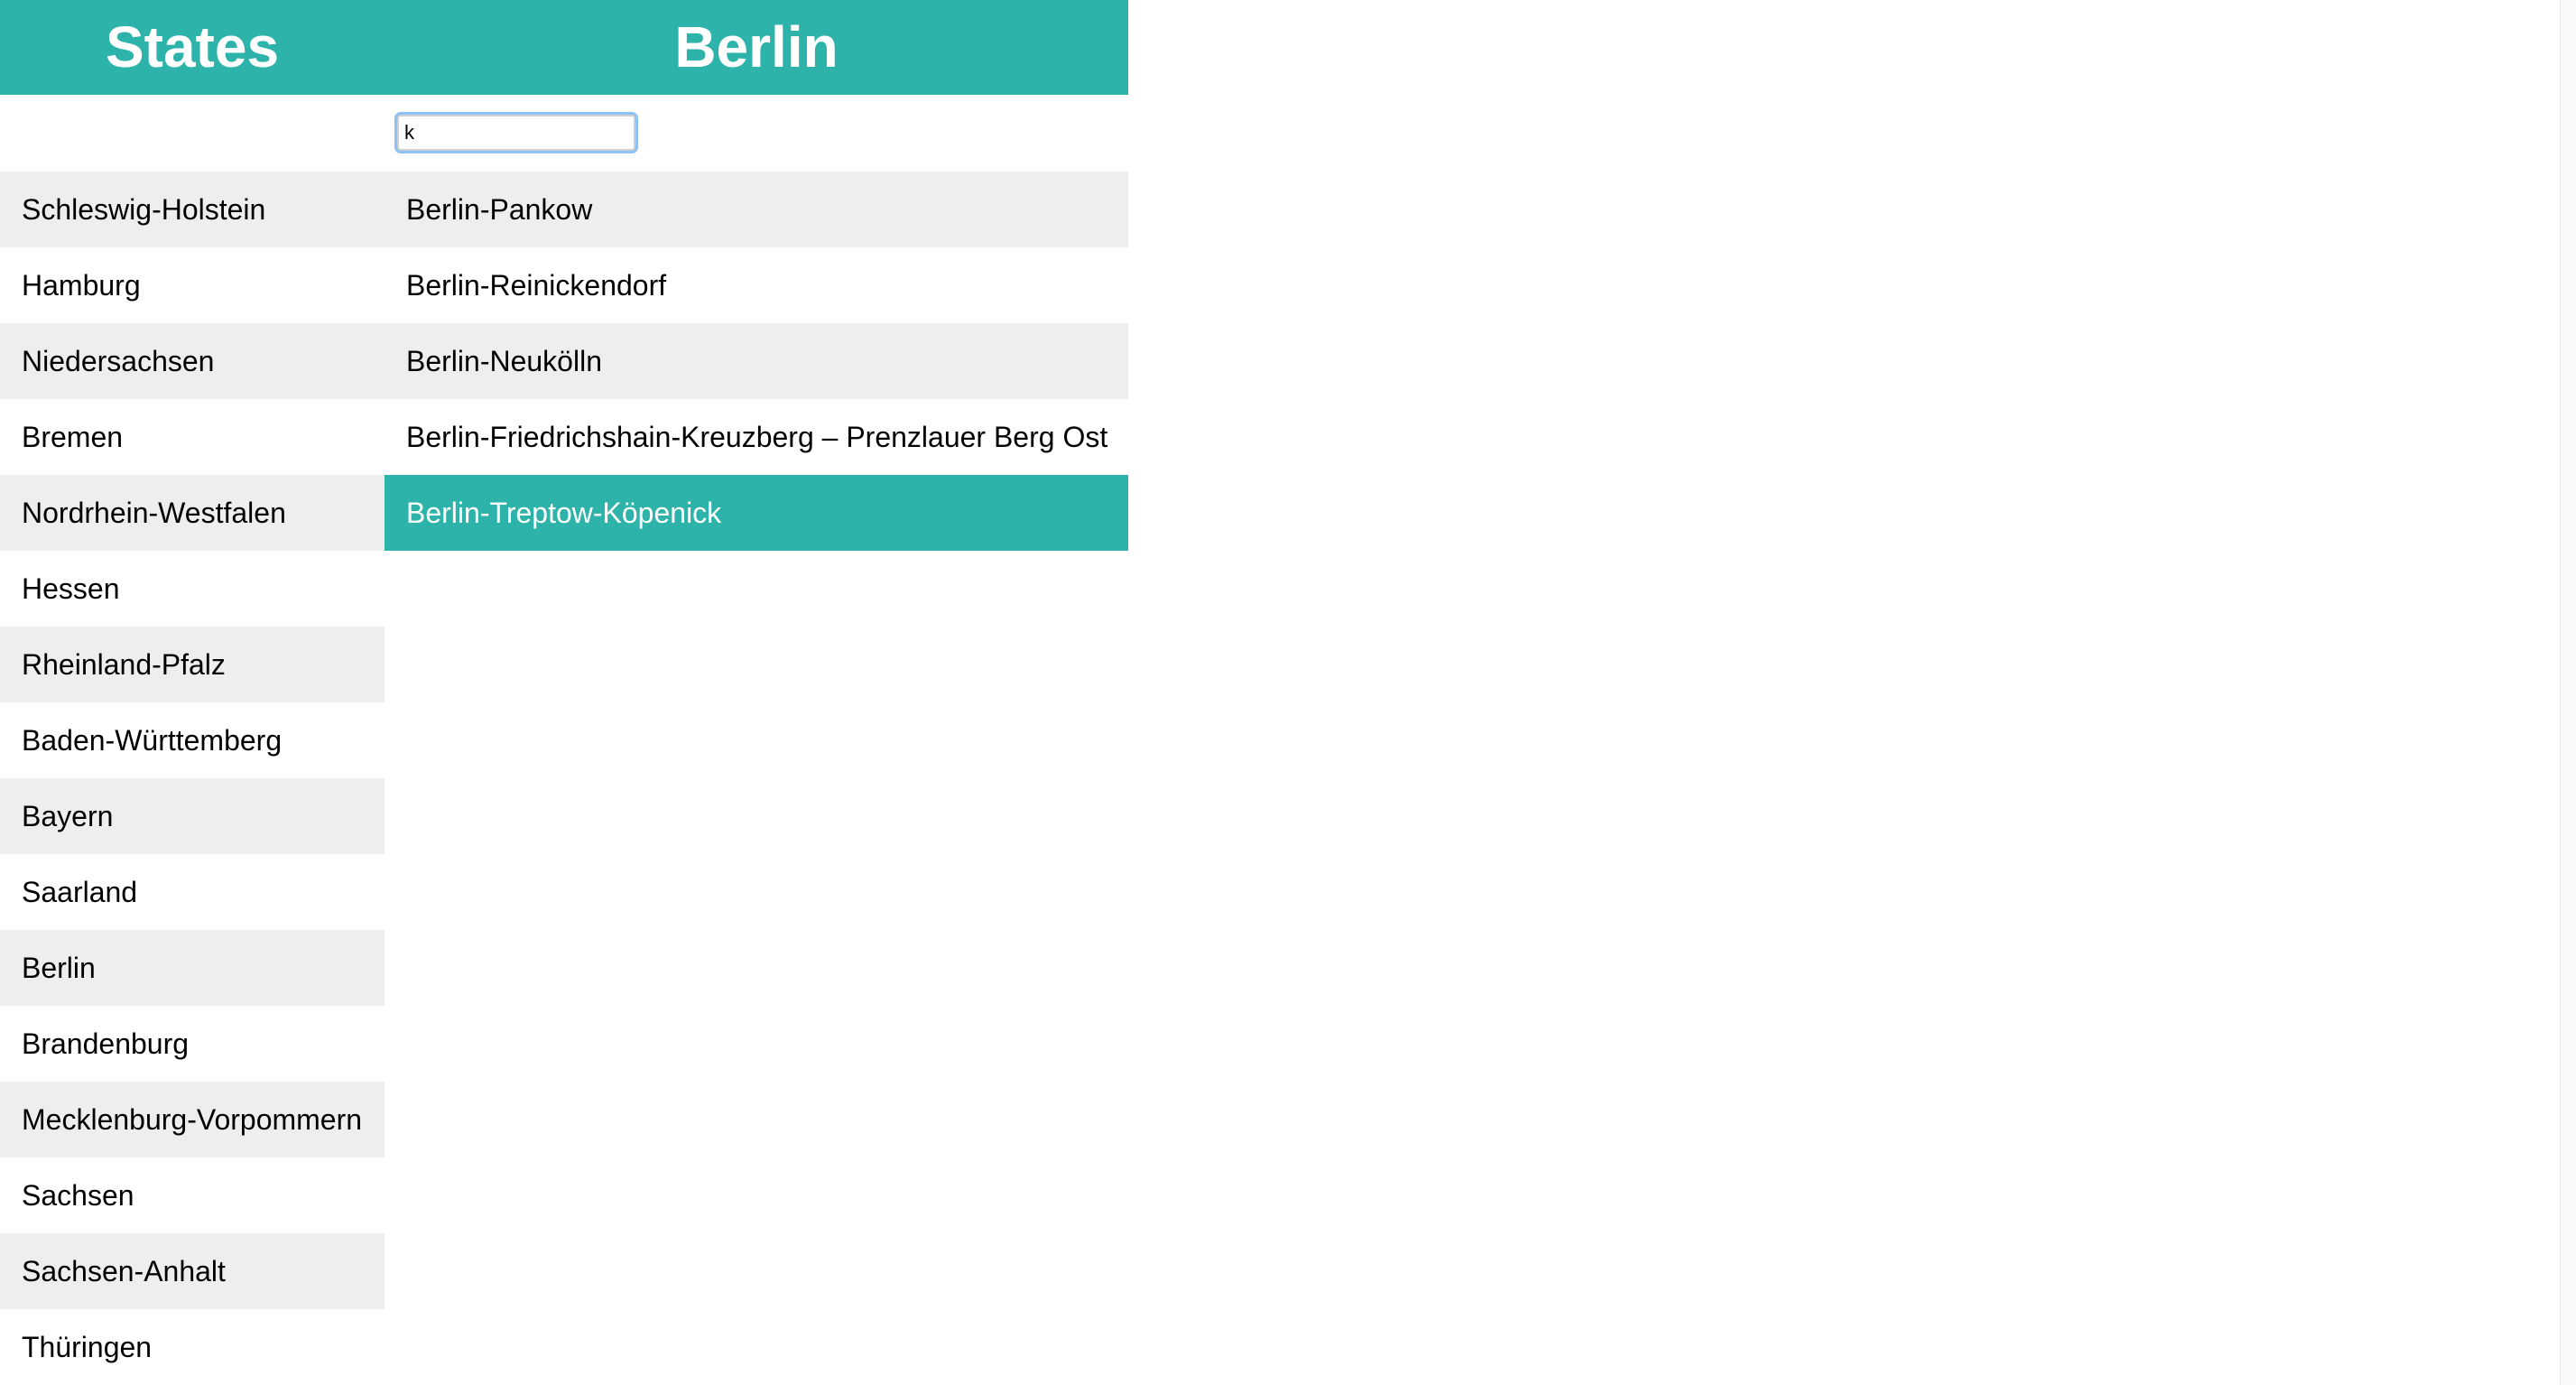 This screenshot has width=2576, height=1385. I want to click on state-item: Bayern, so click(193, 816).